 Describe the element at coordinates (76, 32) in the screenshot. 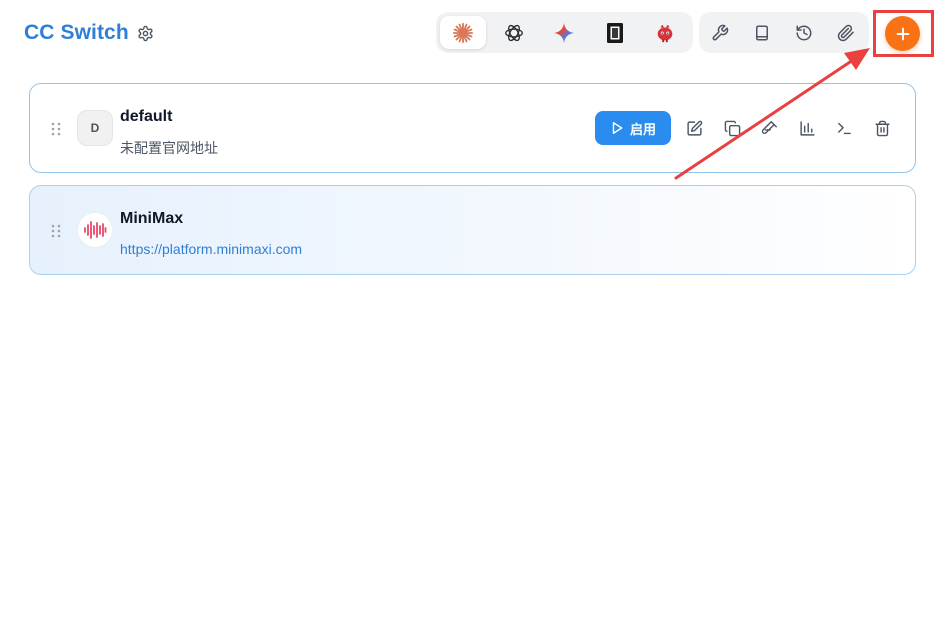

I see `app-title: CC Switch` at that location.